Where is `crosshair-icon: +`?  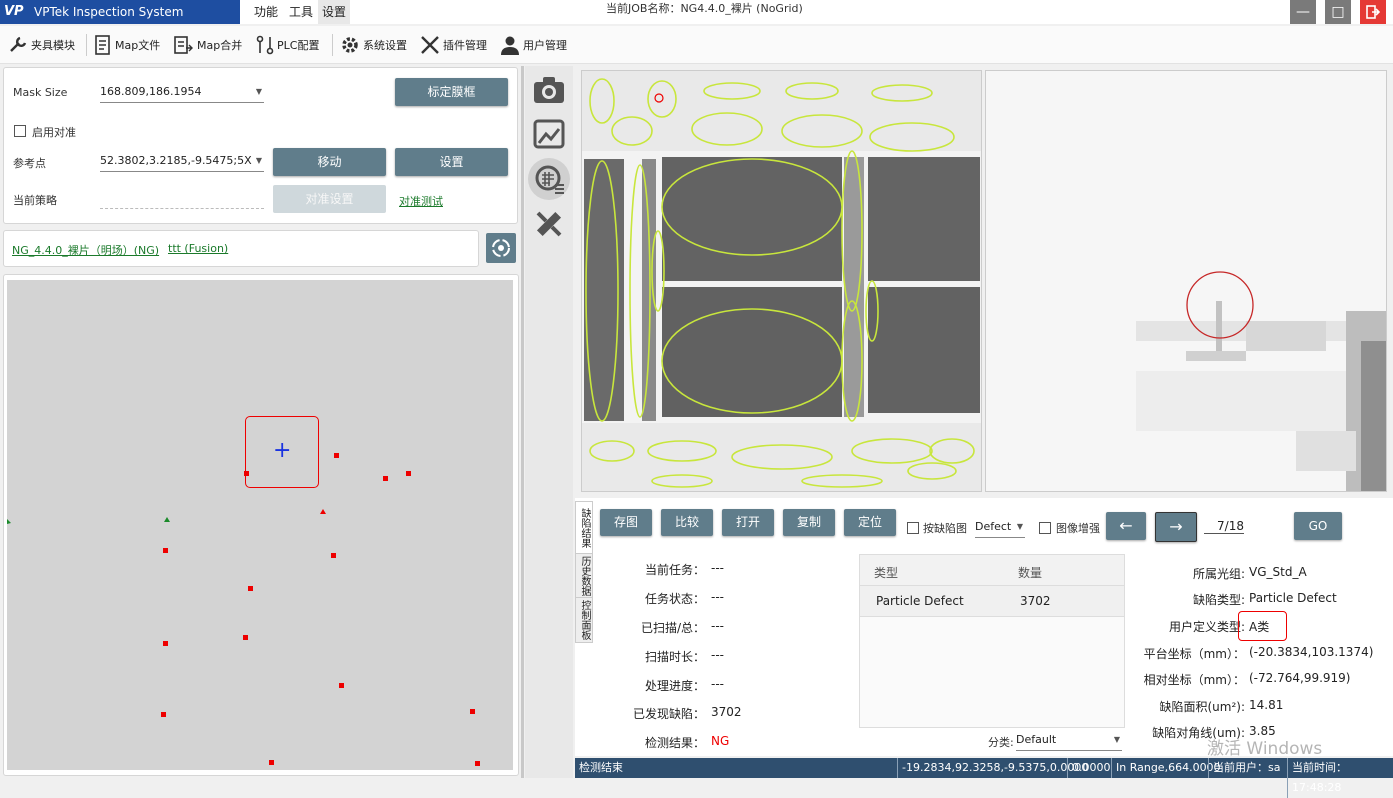
crosshair-icon: + is located at coordinates (282, 450).